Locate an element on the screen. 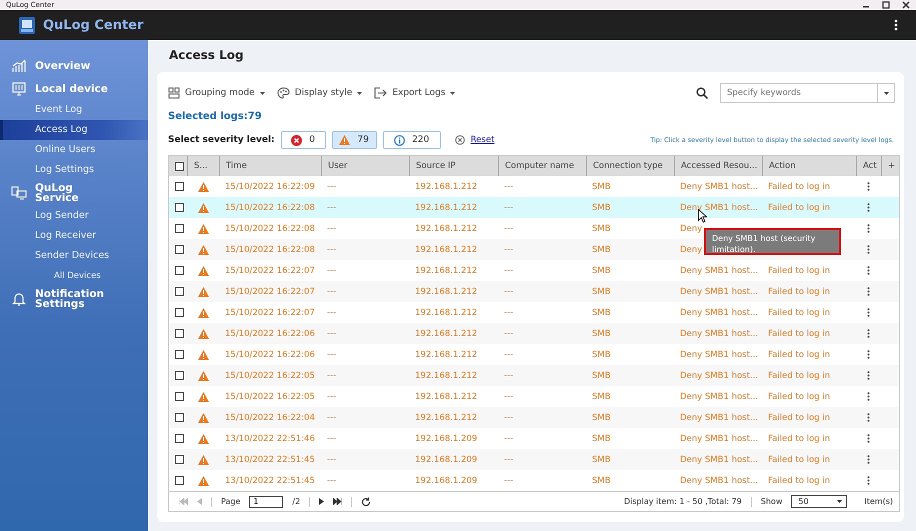 The image size is (916, 531). sidebar-section: Notification Settings is located at coordinates (74, 299).